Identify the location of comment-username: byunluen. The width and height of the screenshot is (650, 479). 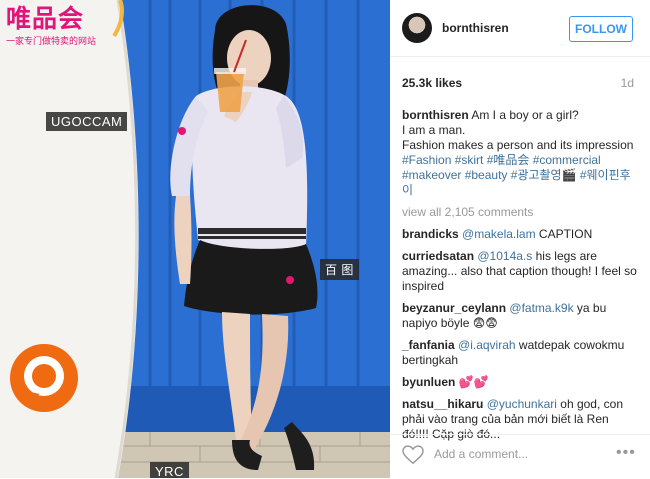
(428, 382).